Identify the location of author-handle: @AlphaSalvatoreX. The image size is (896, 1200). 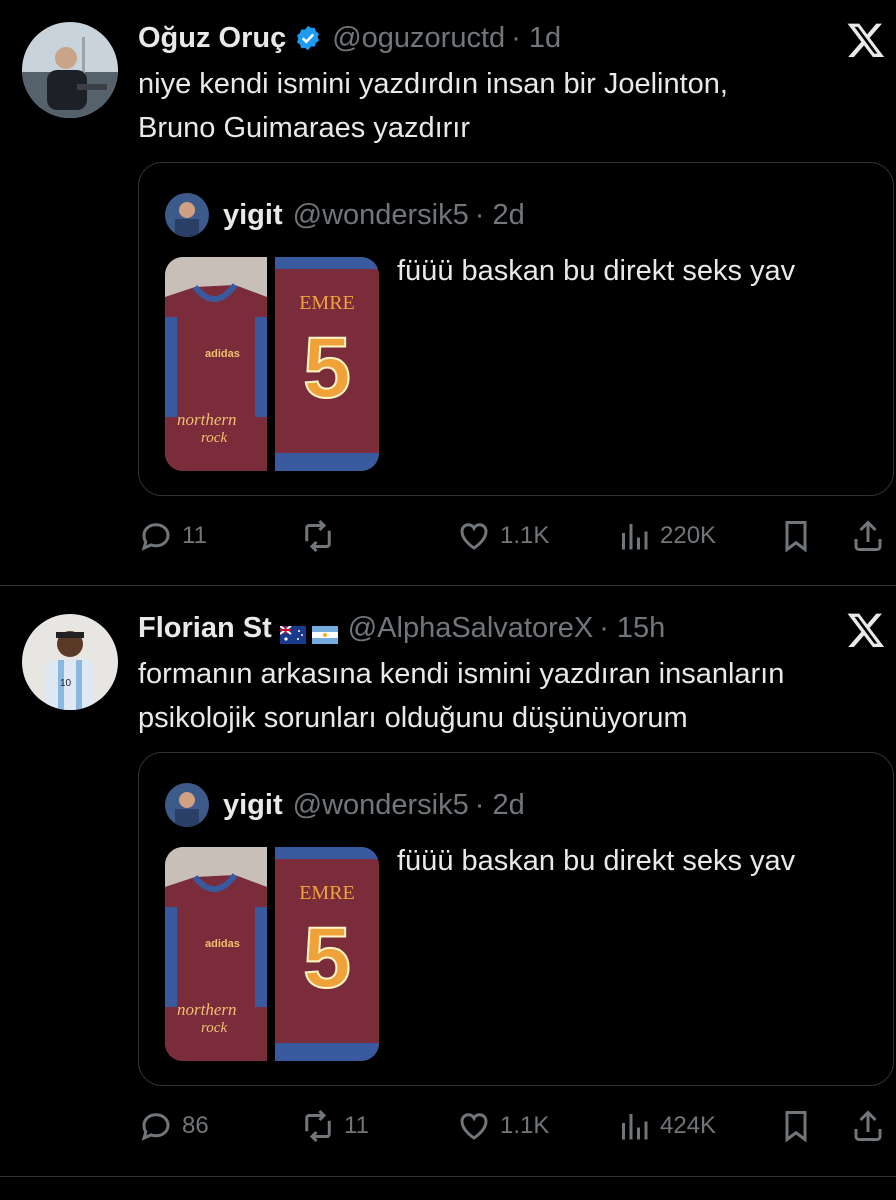
(470, 628).